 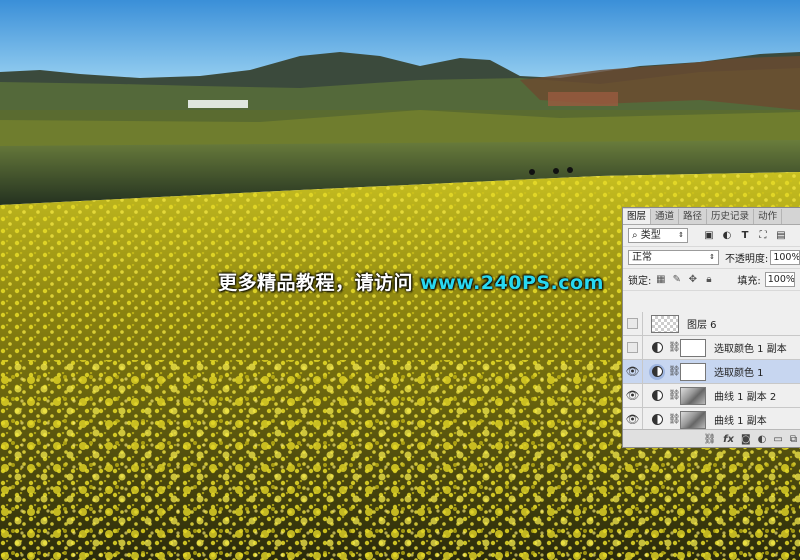 I want to click on layer-row-selected: 👁︎ ⛓ 选取颜色 1, so click(x=711, y=371).